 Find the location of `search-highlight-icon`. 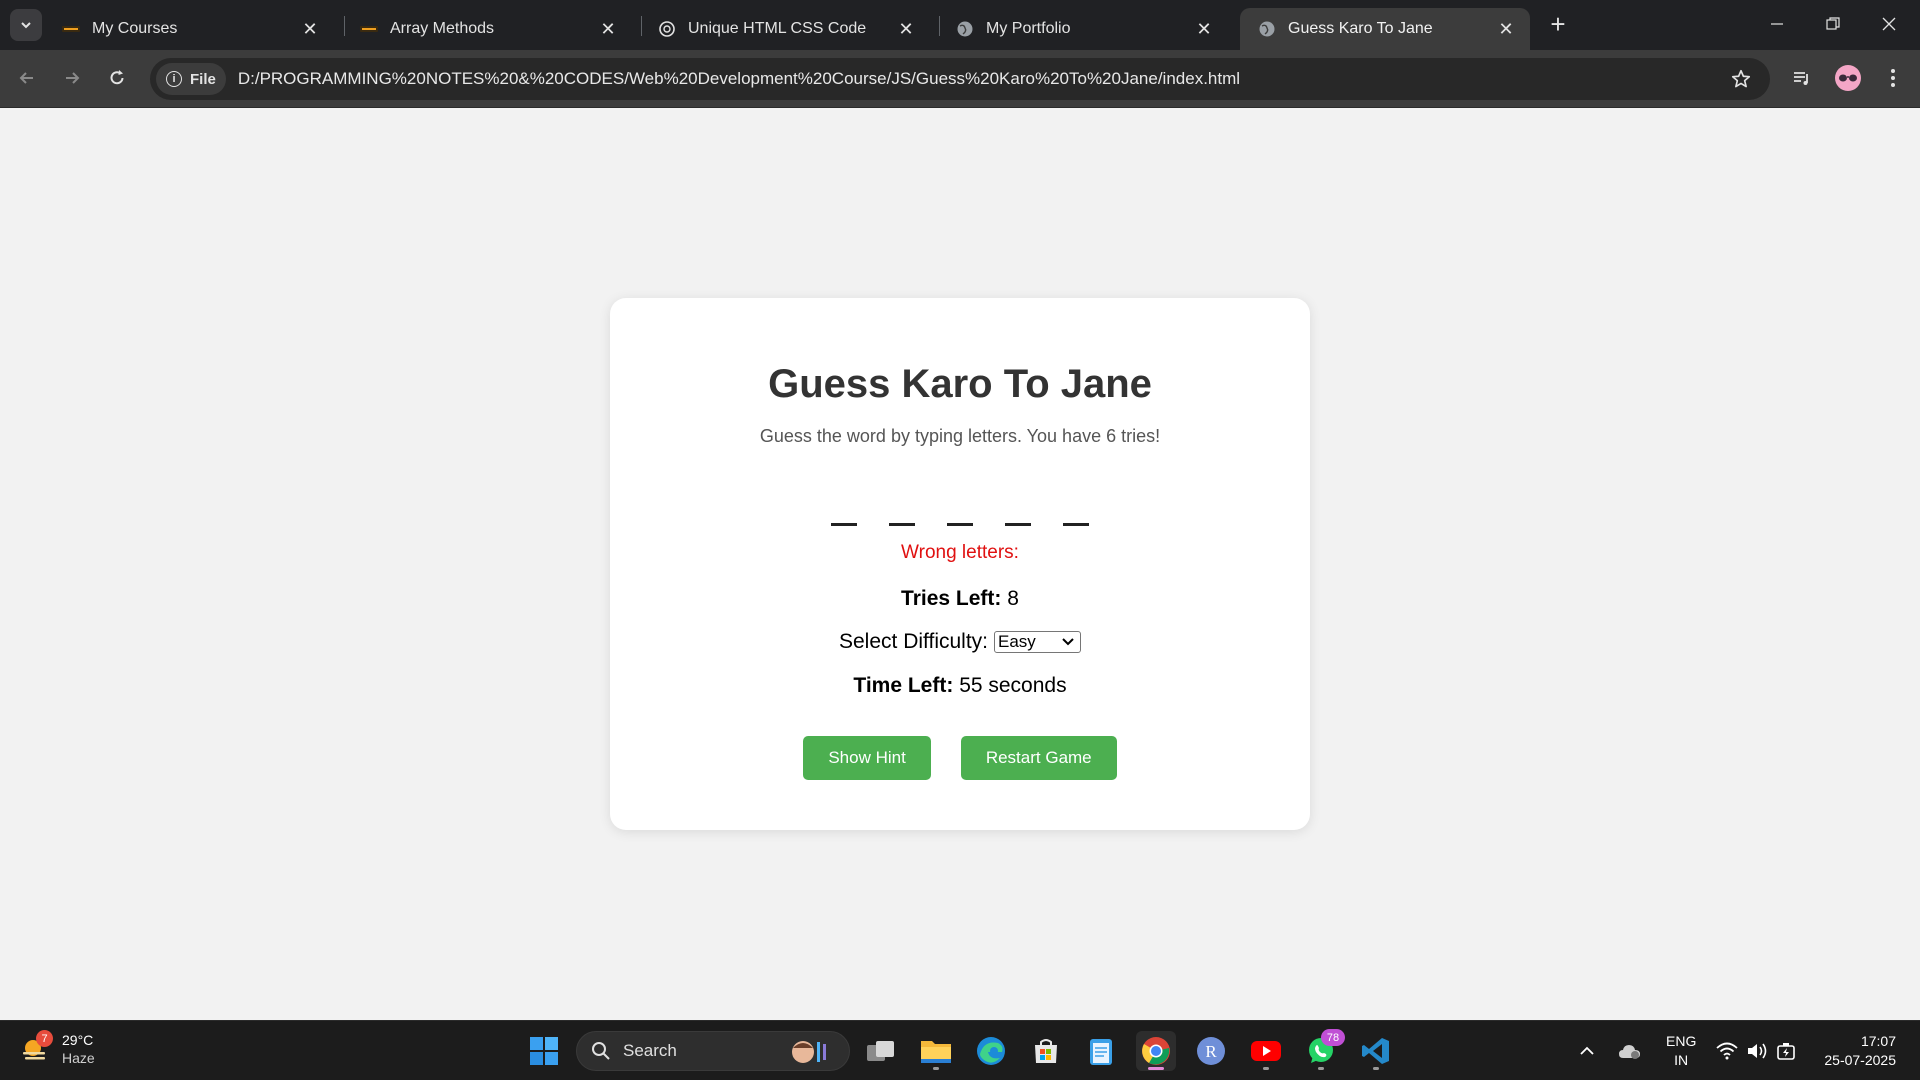

search-highlight-icon is located at coordinates (809, 1052).